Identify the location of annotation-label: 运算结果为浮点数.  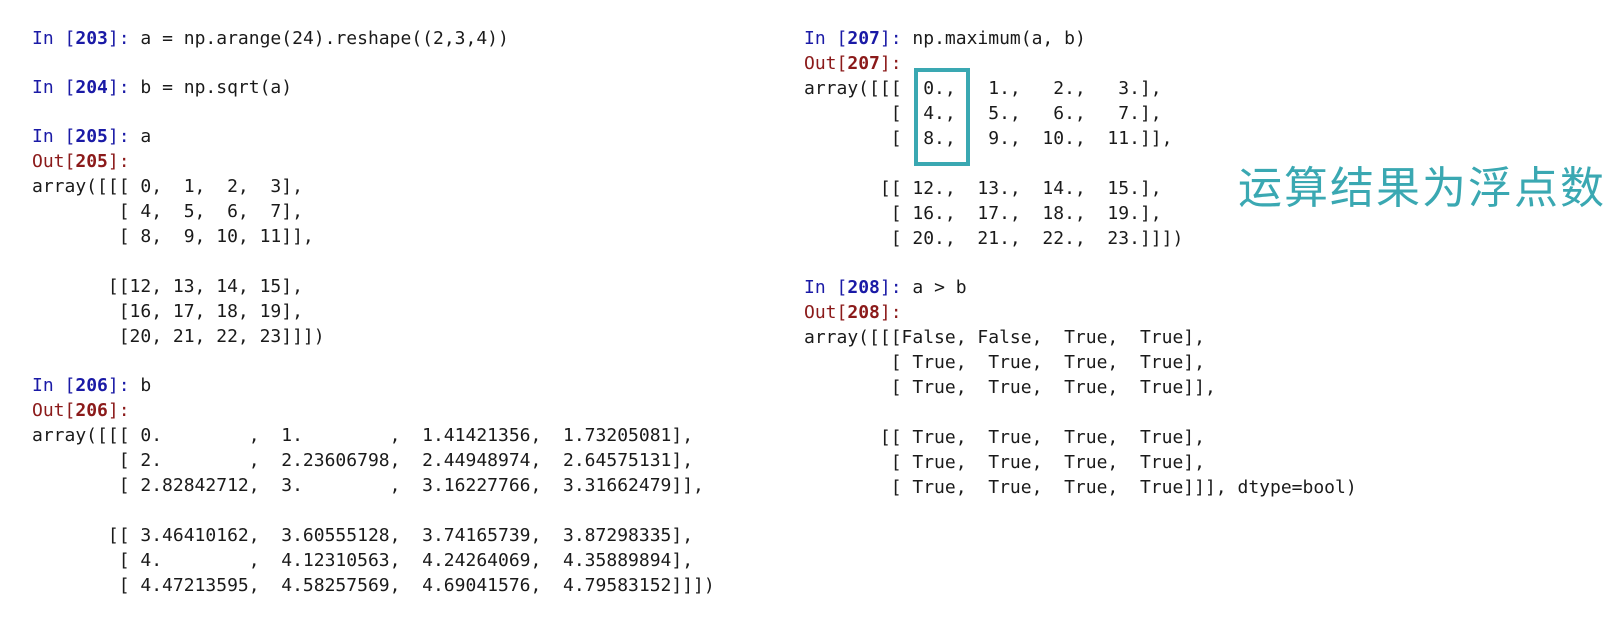
(1422, 188).